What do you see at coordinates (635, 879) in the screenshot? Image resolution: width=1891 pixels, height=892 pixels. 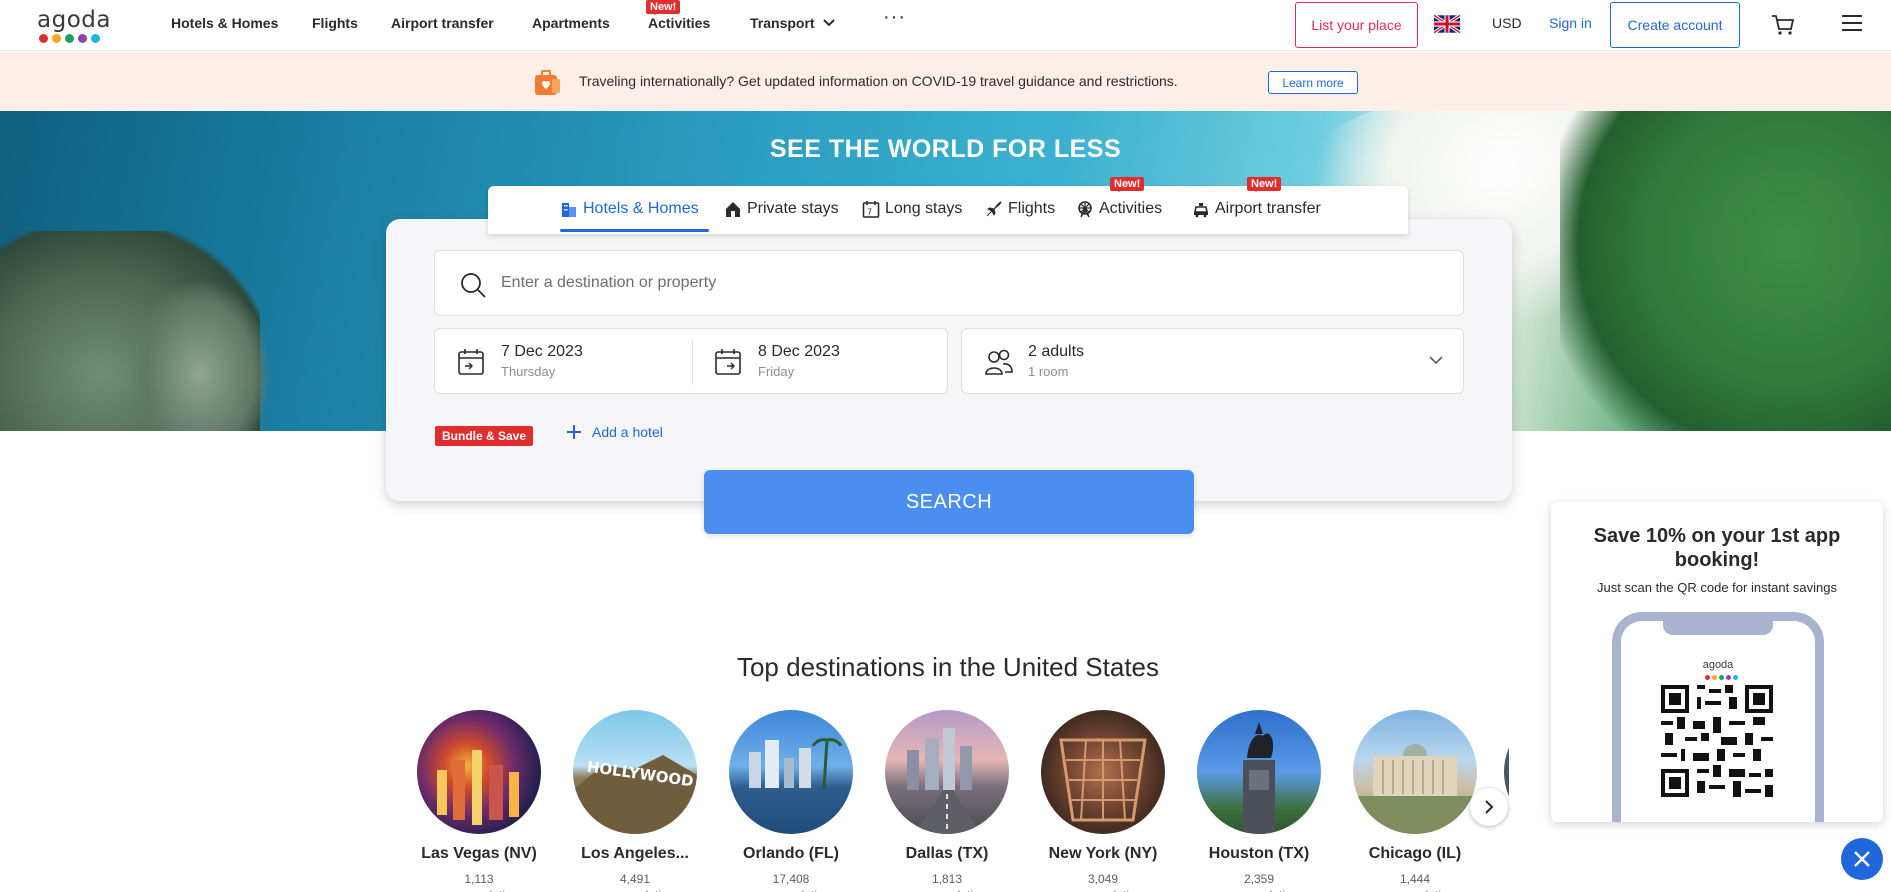 I see `city-count: 4,491` at bounding box center [635, 879].